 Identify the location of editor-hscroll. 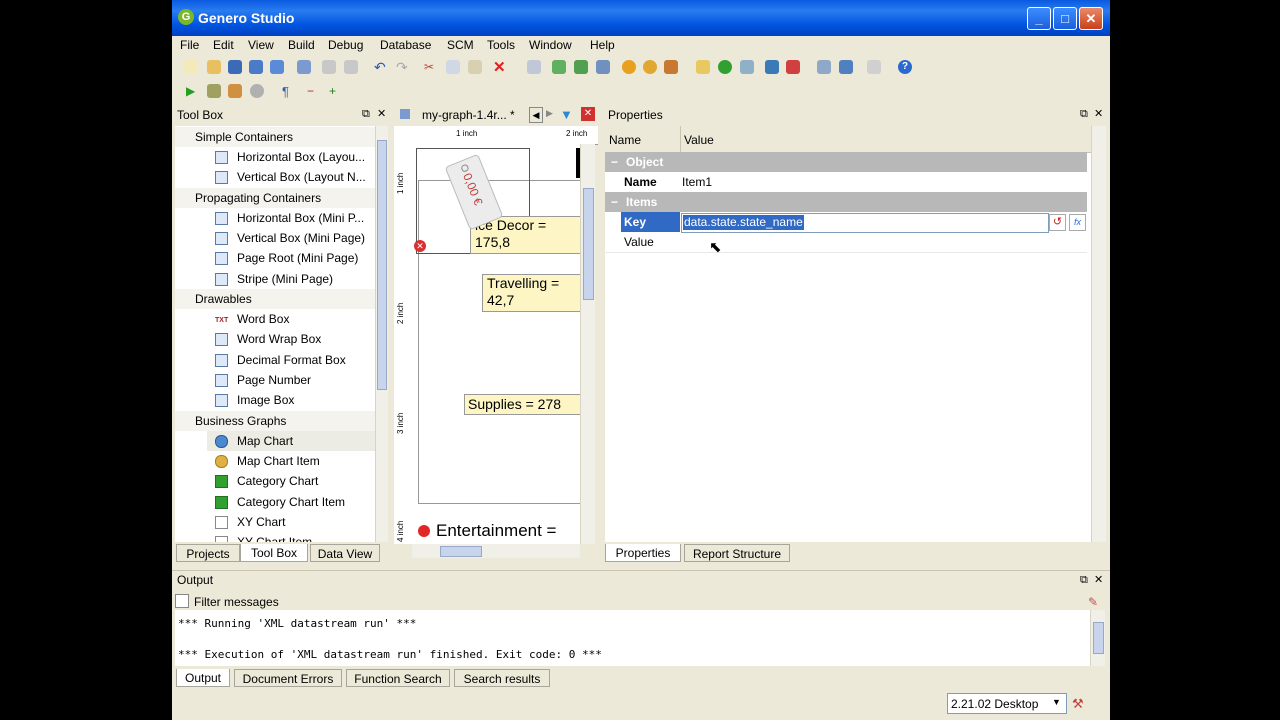
(496, 551).